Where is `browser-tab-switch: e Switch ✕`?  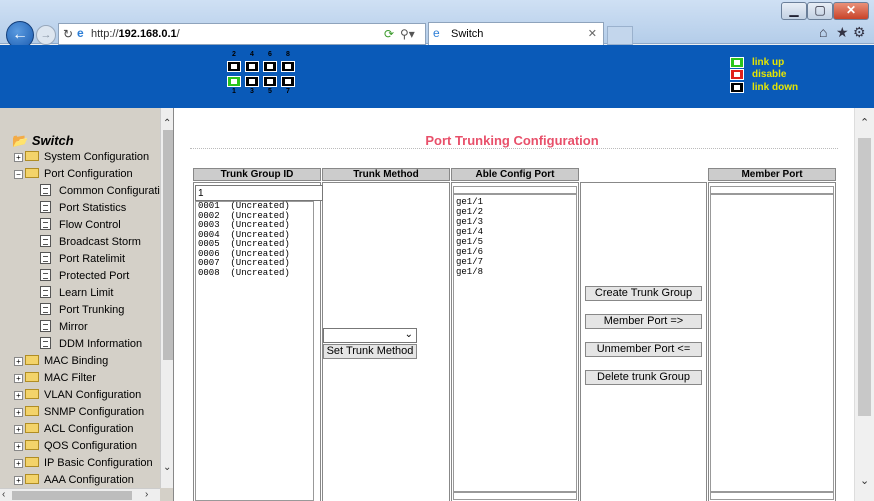 browser-tab-switch: e Switch ✕ is located at coordinates (516, 33).